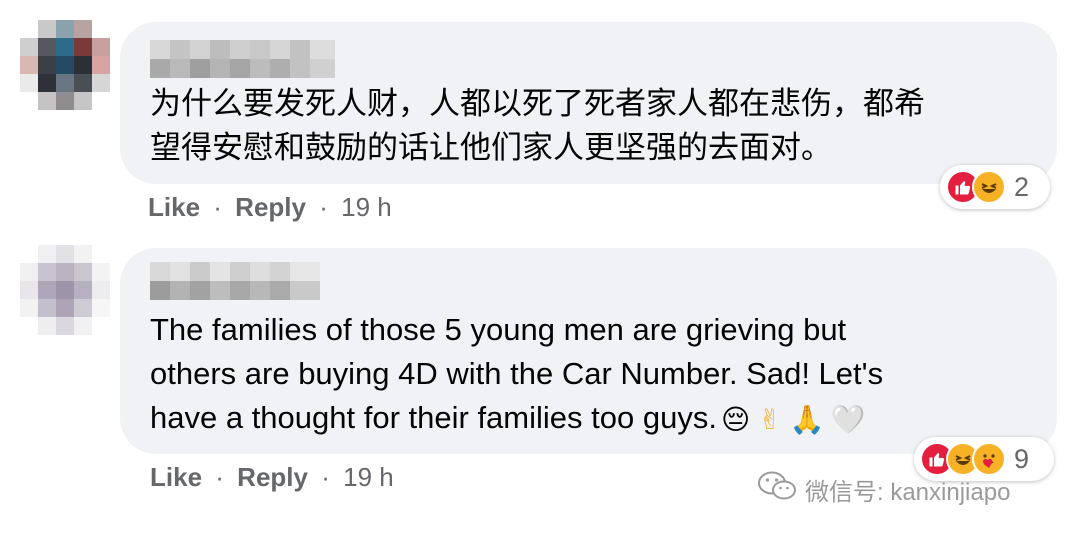 Image resolution: width=1080 pixels, height=535 pixels. I want to click on comment-text-line: 为什么要发死人财，人都以死了死者家人都在悲伤，都希, so click(537, 103).